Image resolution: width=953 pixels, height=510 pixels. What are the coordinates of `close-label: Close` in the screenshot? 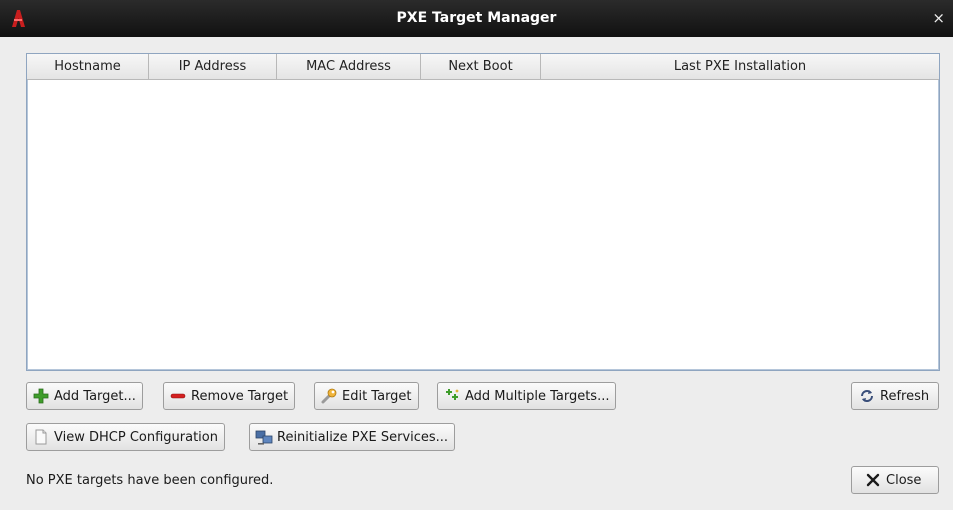 It's located at (904, 480).